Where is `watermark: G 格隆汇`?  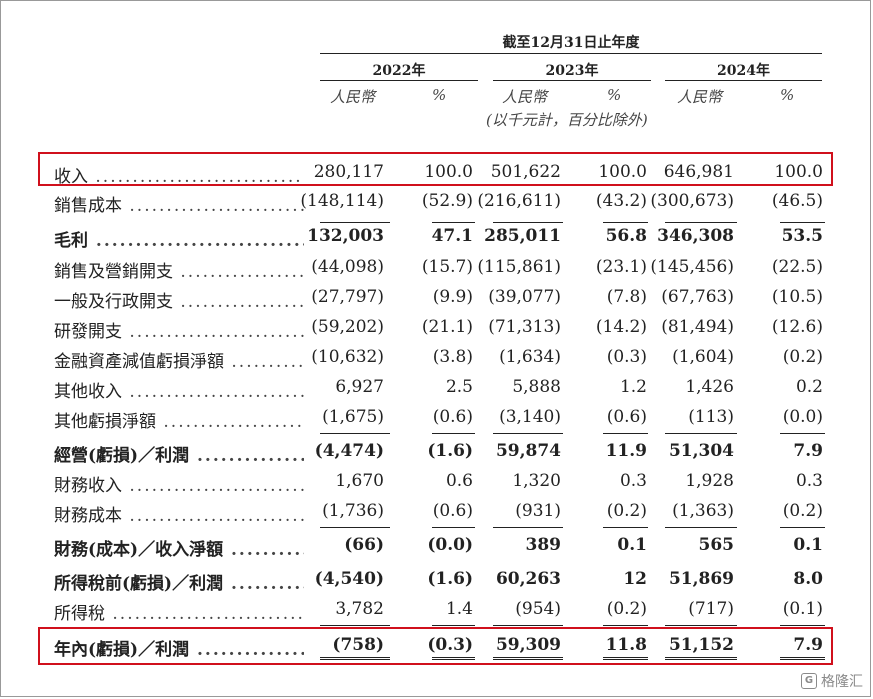 watermark: G 格隆汇 is located at coordinates (832, 681).